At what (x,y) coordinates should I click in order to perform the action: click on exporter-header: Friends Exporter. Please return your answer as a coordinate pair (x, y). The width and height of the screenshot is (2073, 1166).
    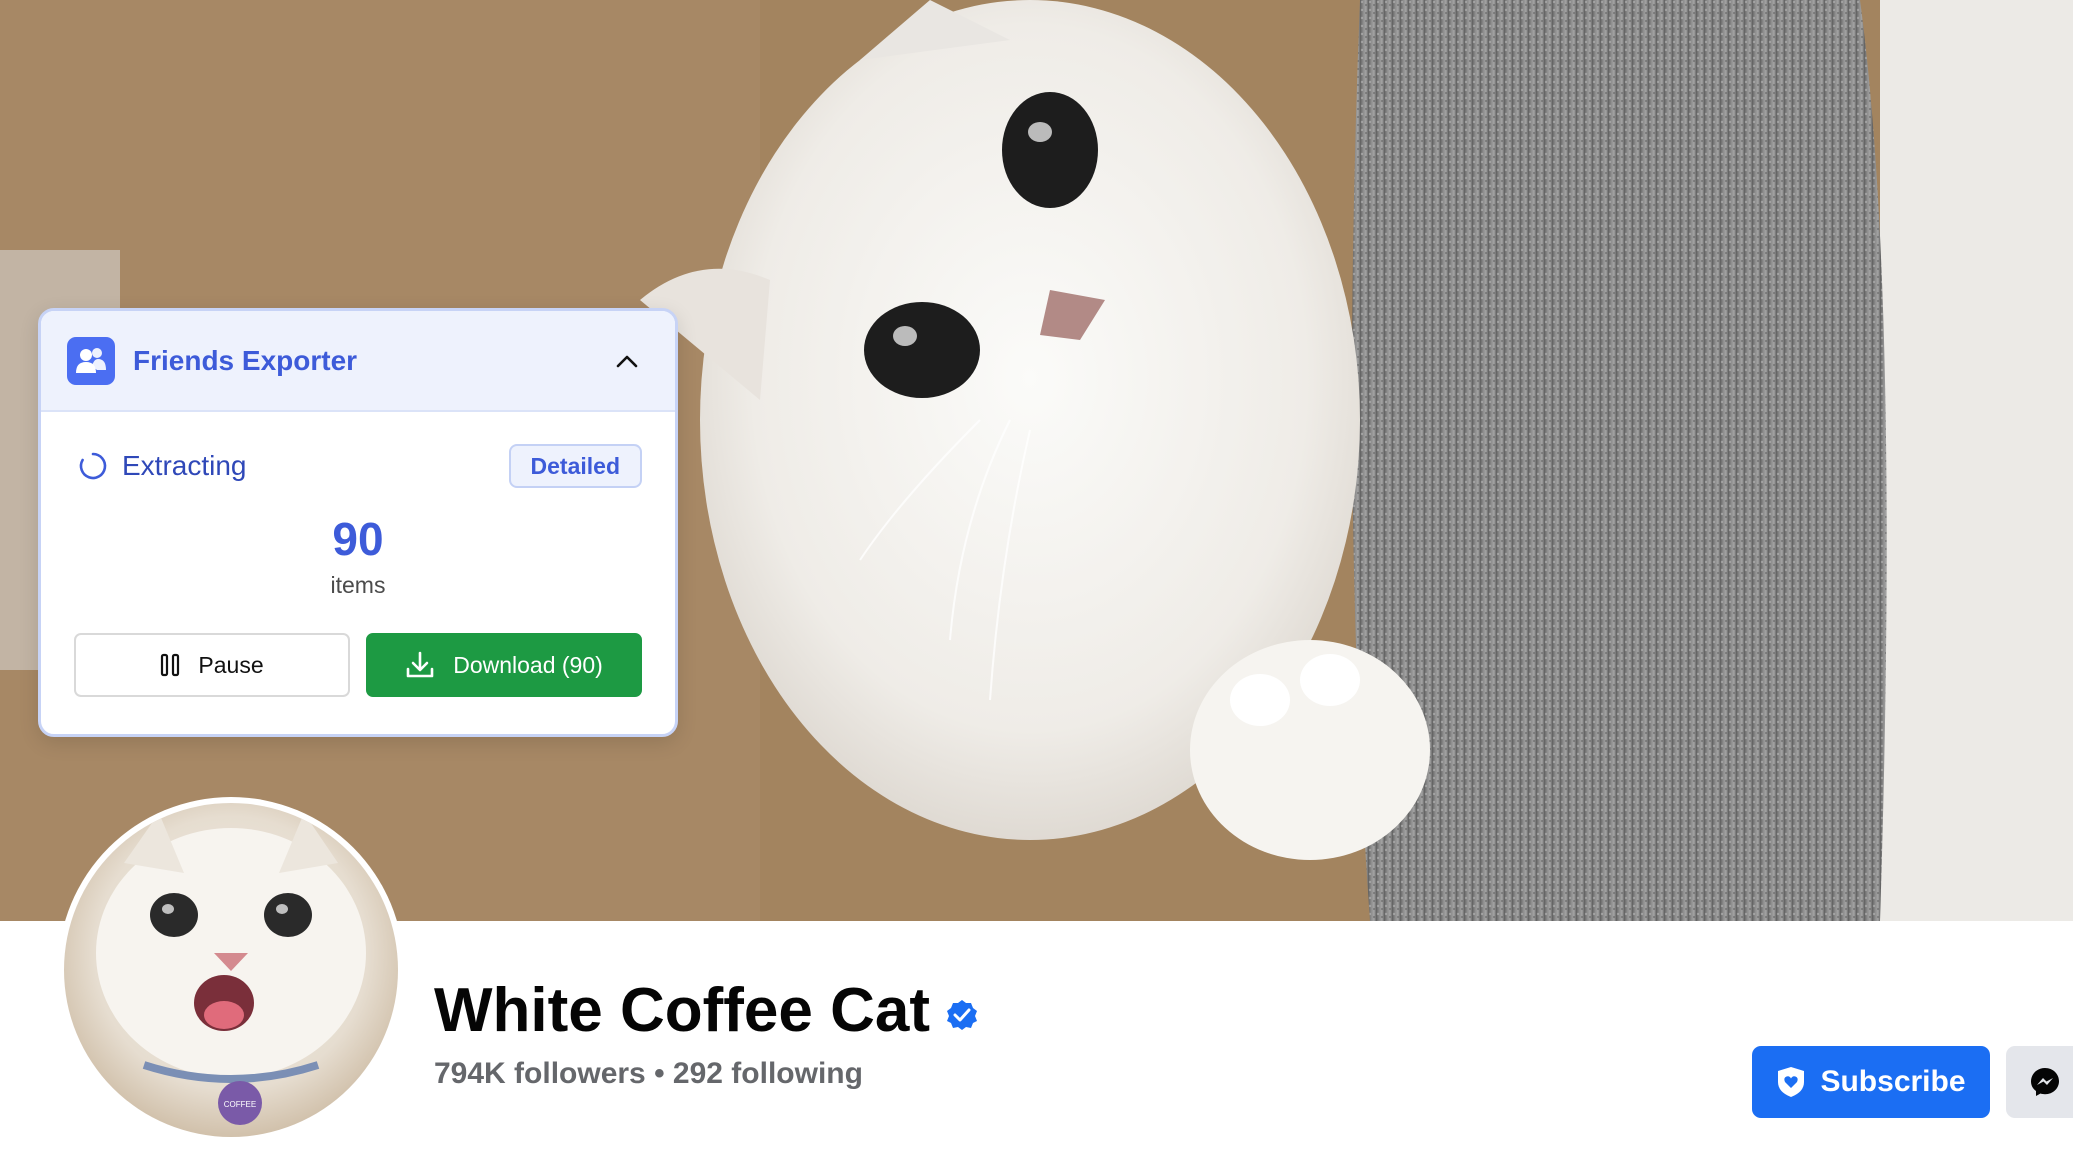
    Looking at the image, I should click on (358, 361).